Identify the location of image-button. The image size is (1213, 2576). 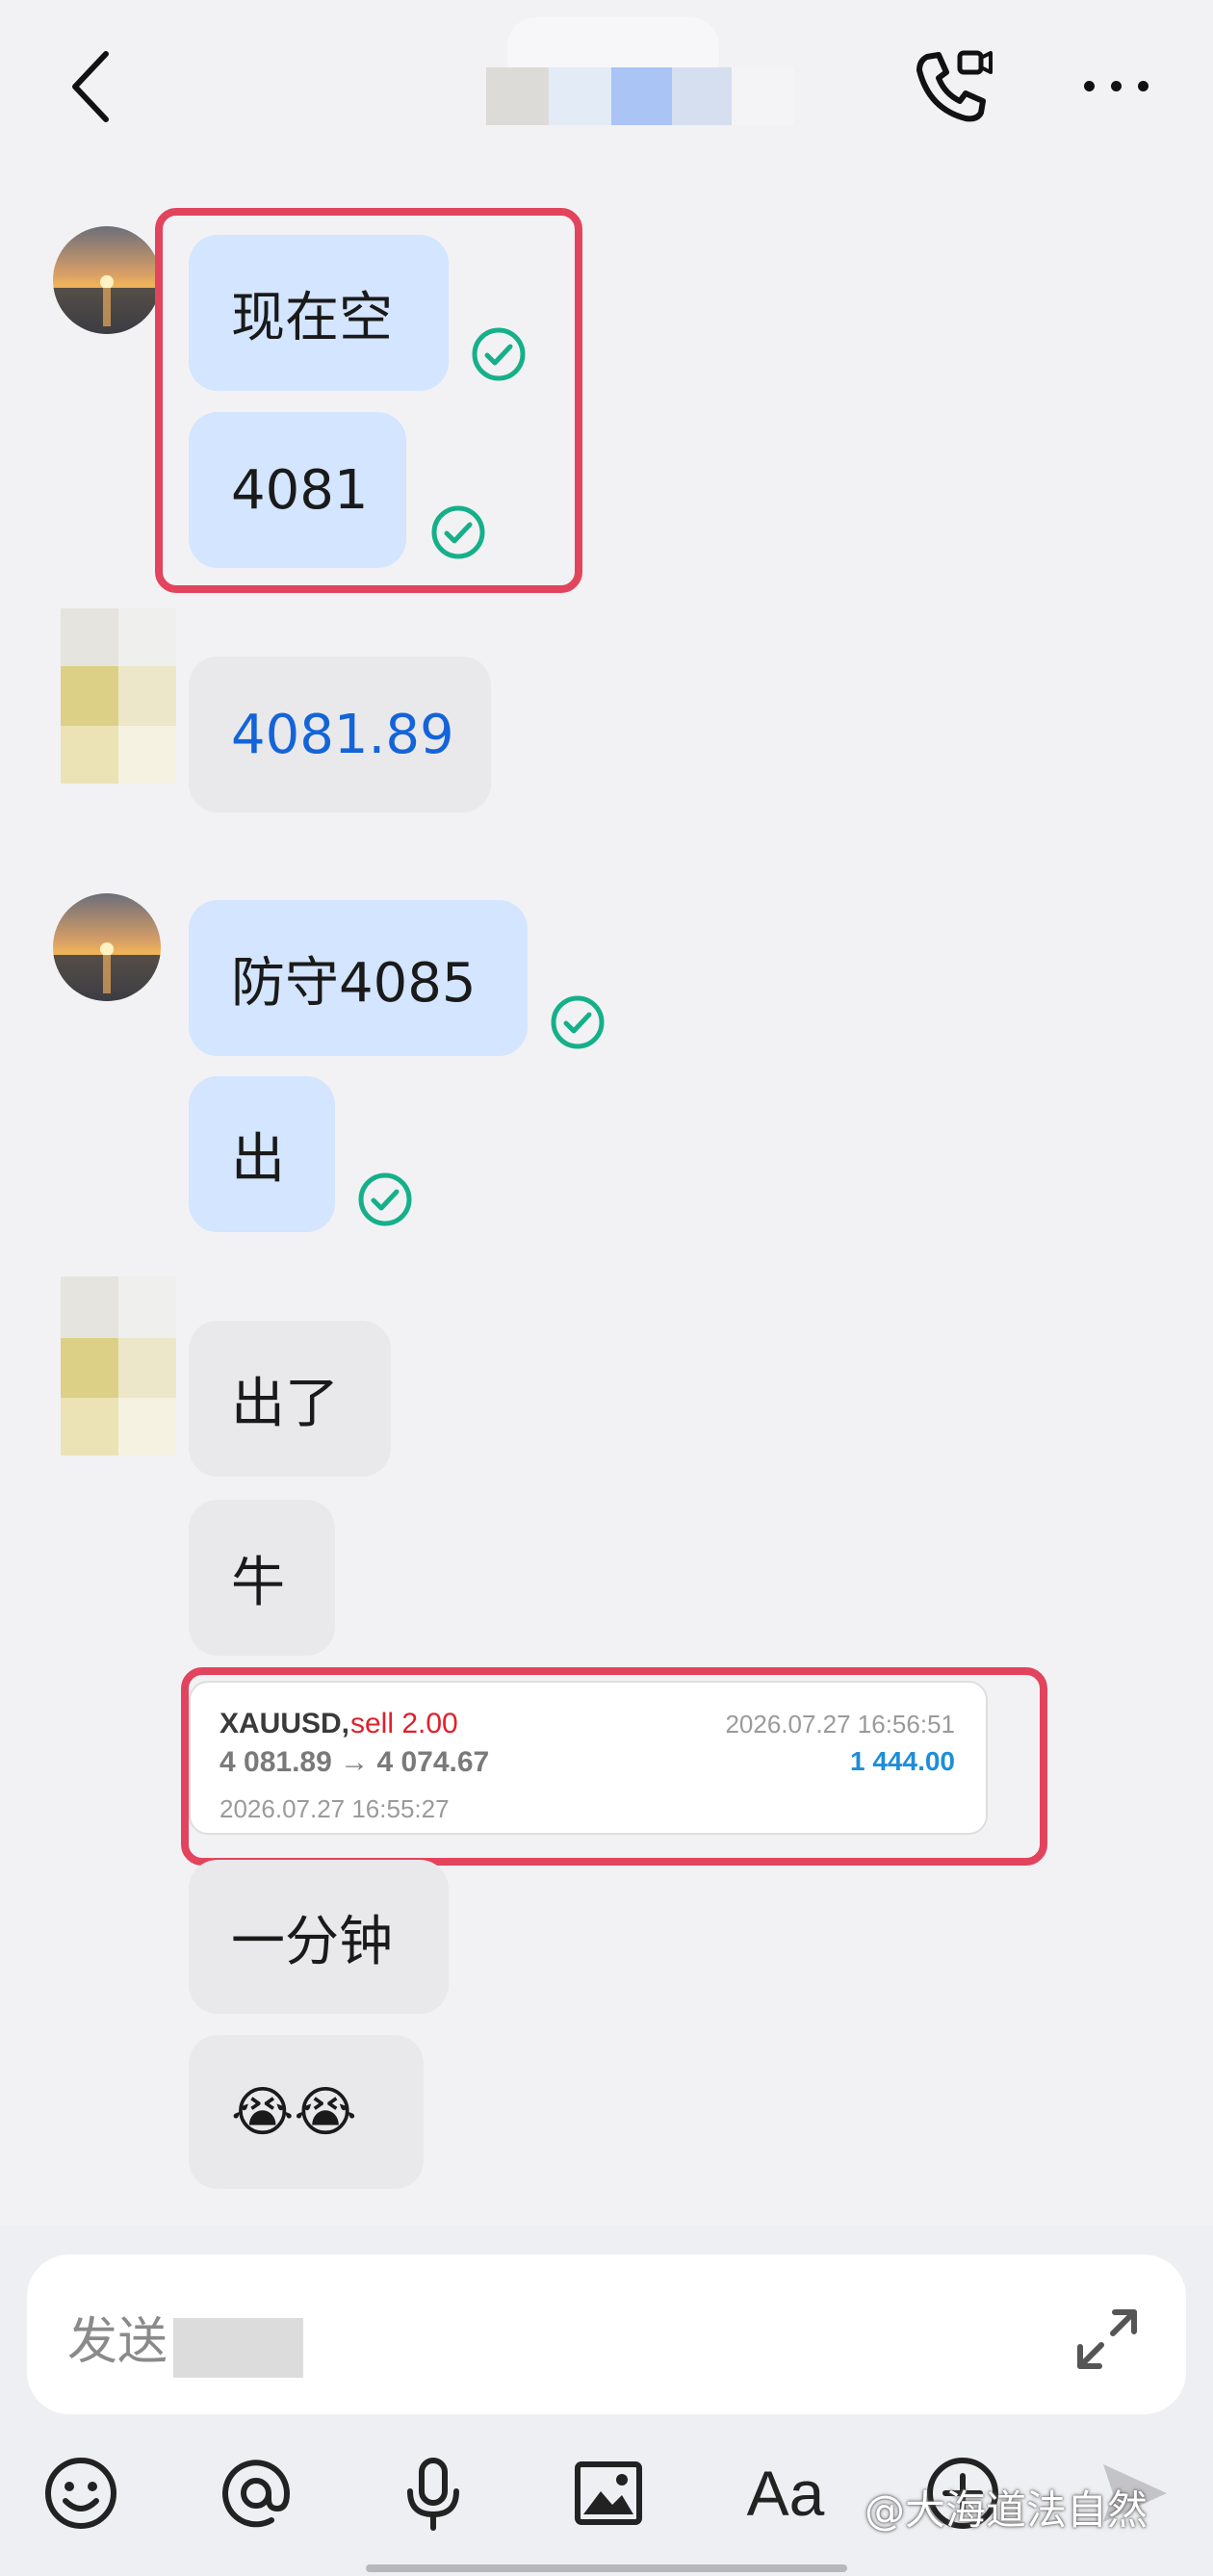
(608, 2493).